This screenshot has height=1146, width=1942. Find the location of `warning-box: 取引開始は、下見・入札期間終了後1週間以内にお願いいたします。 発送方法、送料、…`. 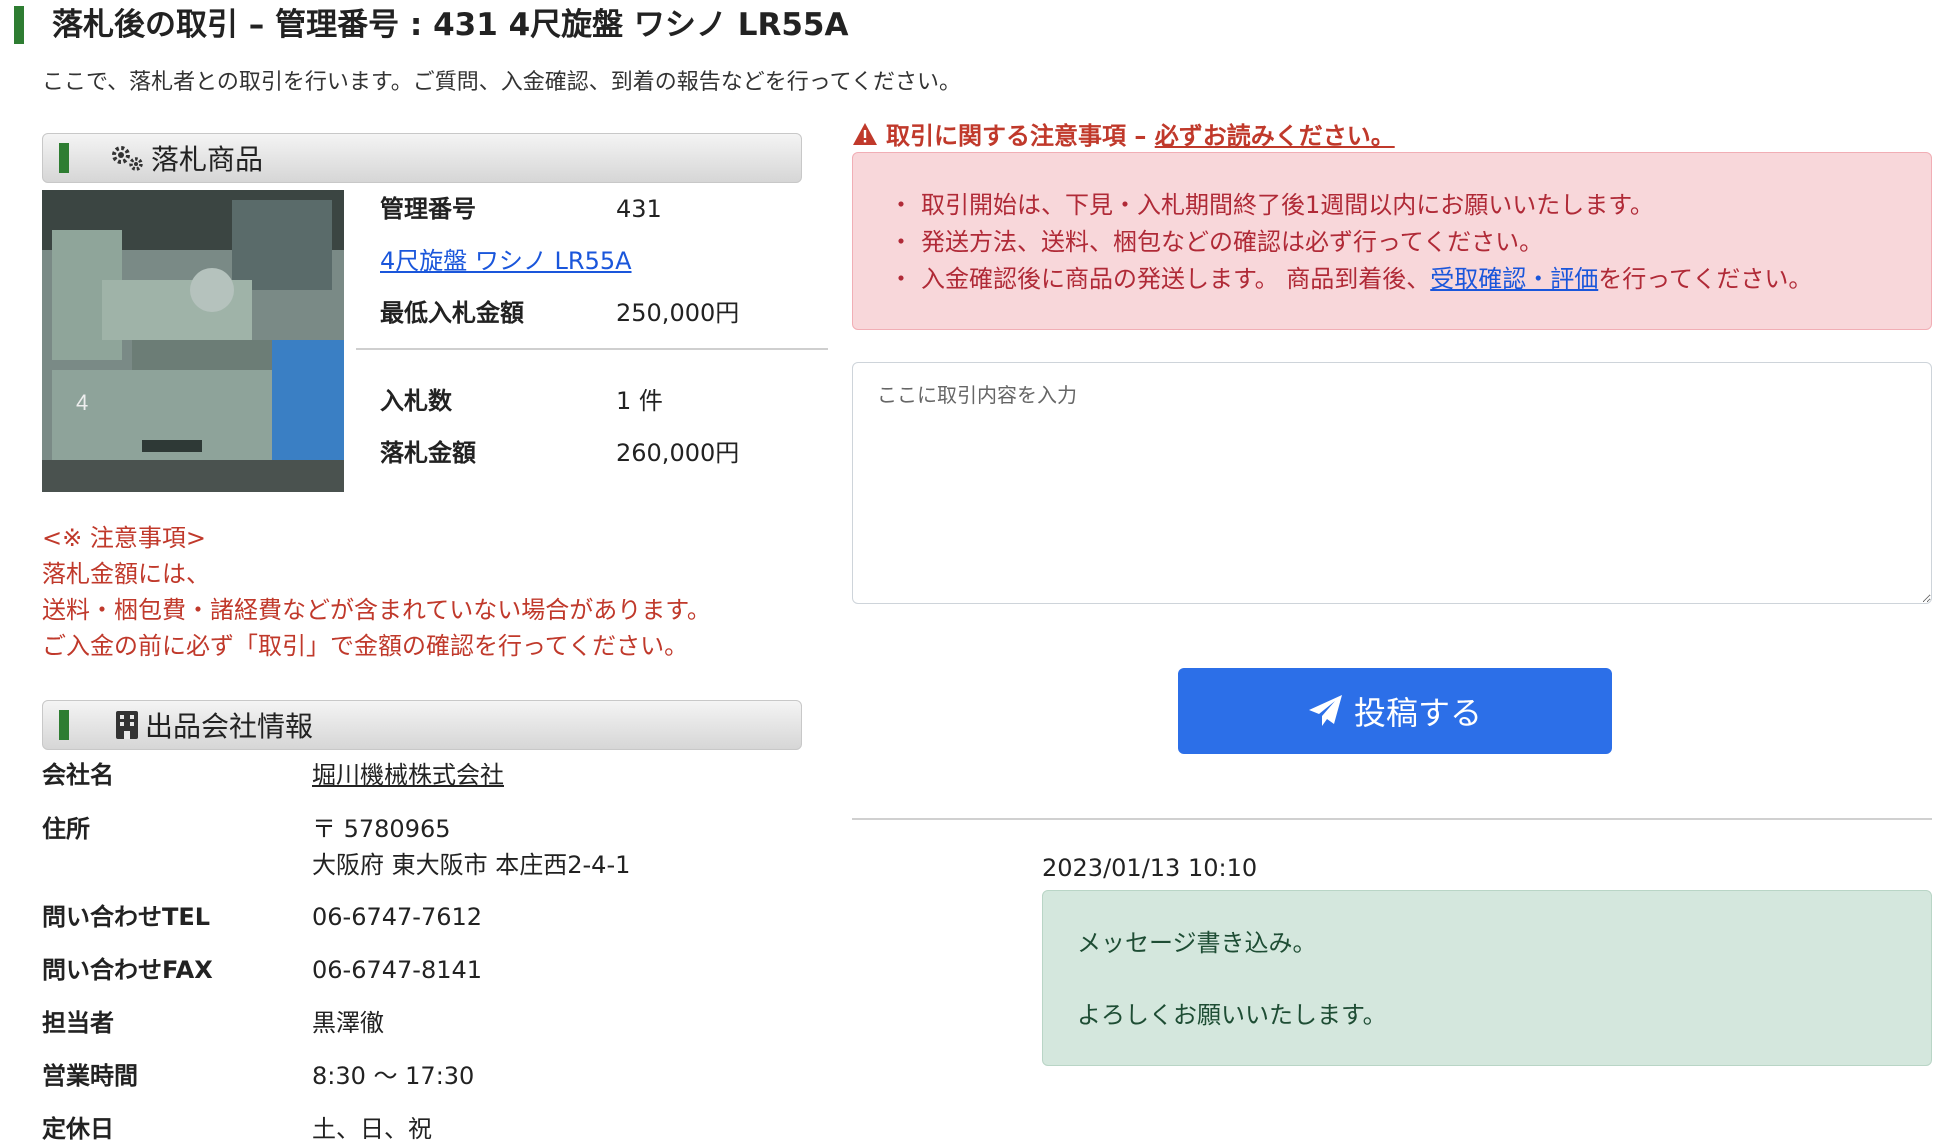

warning-box: 取引開始は、下見・入札期間終了後1週間以内にお願いいたします。 発送方法、送料、… is located at coordinates (1392, 241).